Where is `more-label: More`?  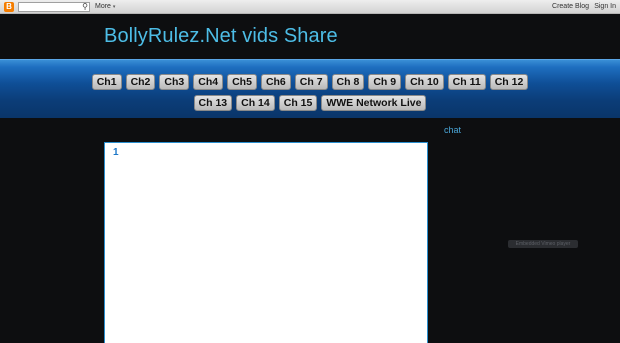 more-label: More is located at coordinates (103, 6).